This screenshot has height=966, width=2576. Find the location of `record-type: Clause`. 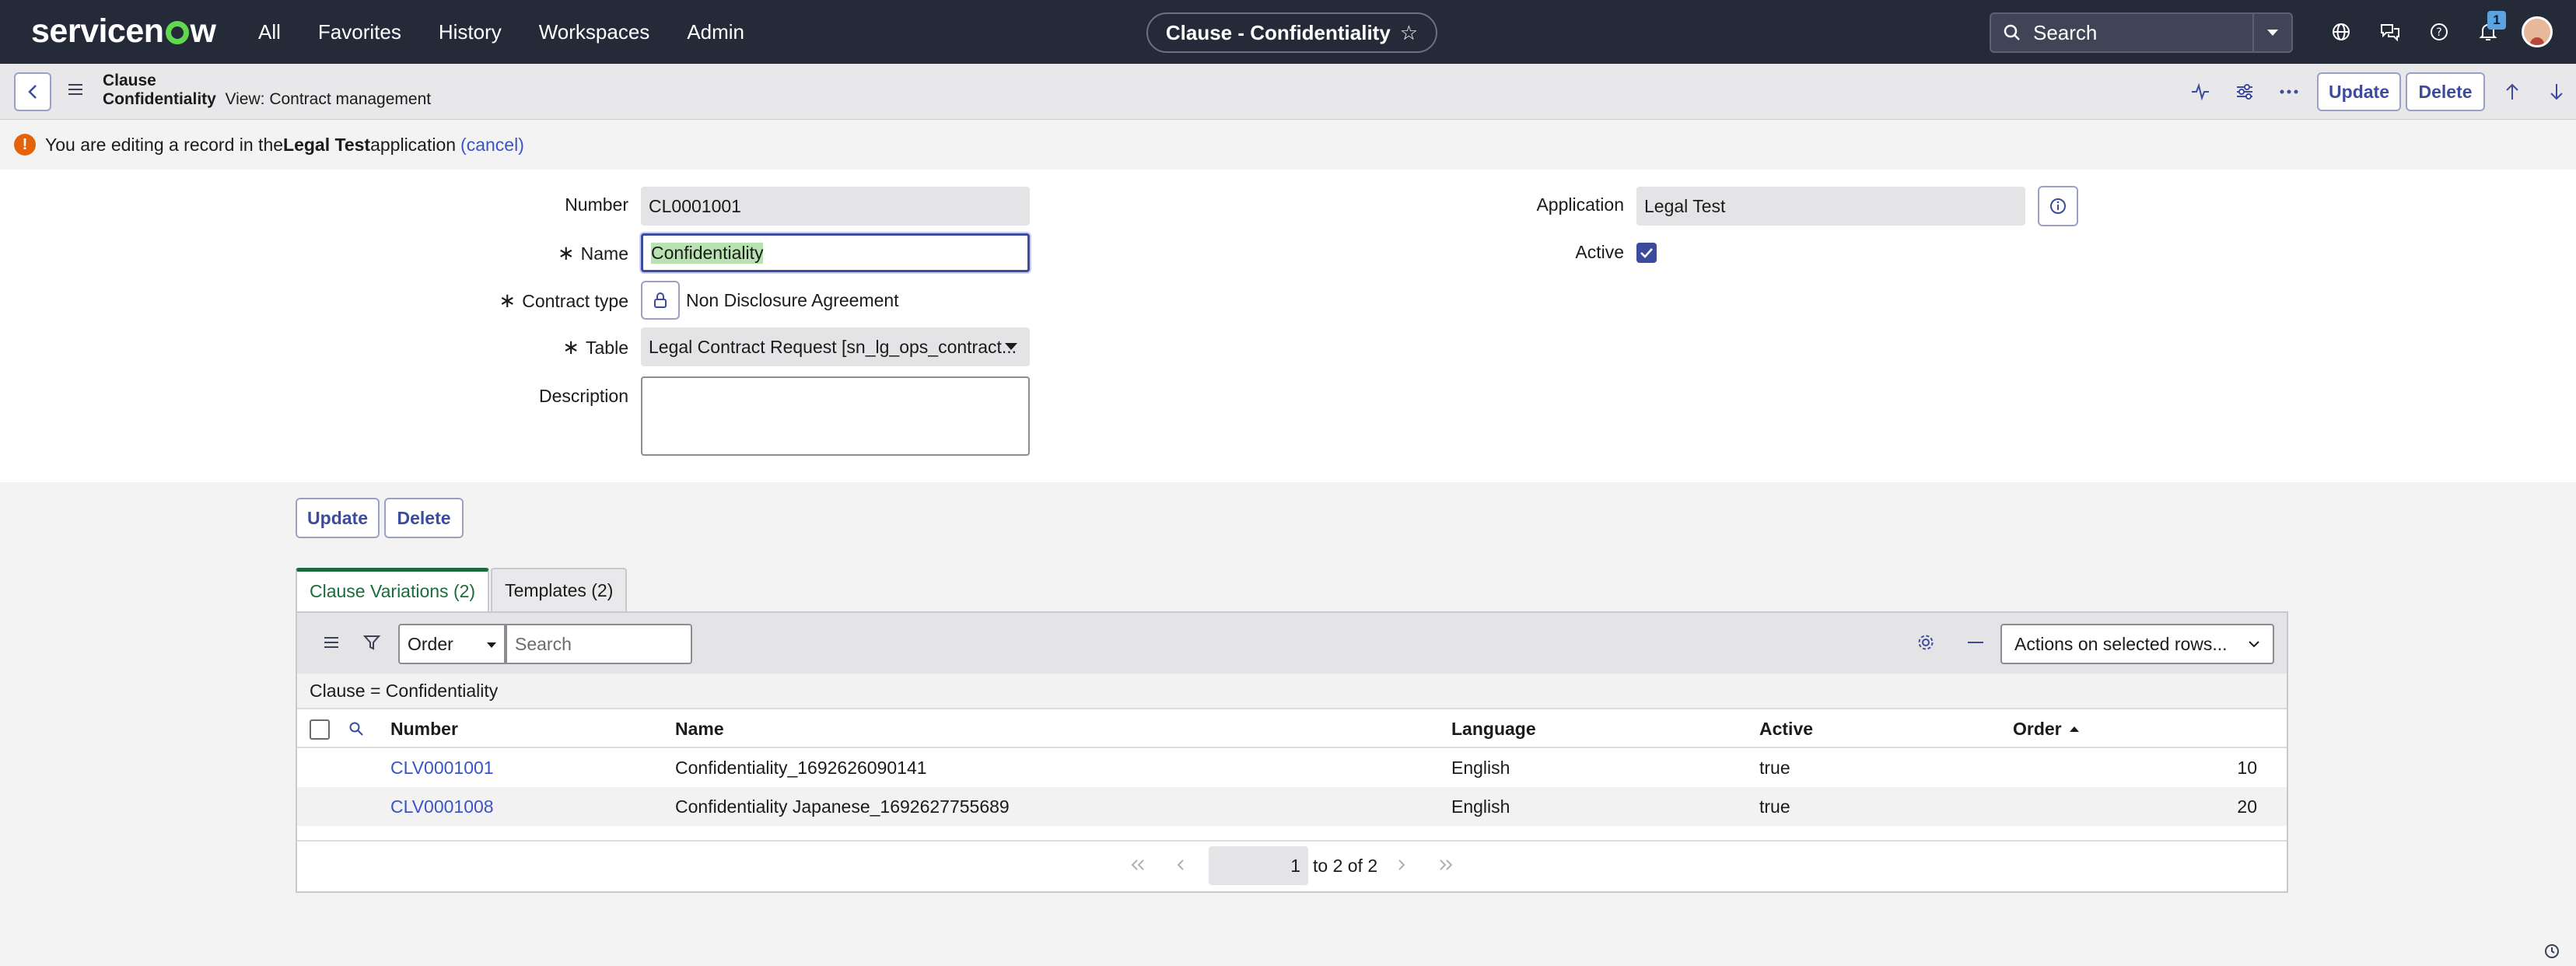

record-type: Clause is located at coordinates (129, 81).